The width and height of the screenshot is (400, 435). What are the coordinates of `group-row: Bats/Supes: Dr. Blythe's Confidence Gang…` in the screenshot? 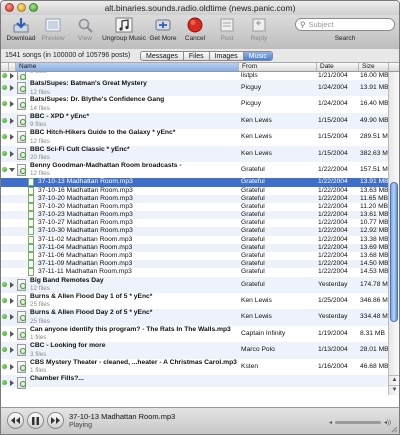 It's located at (195, 104).